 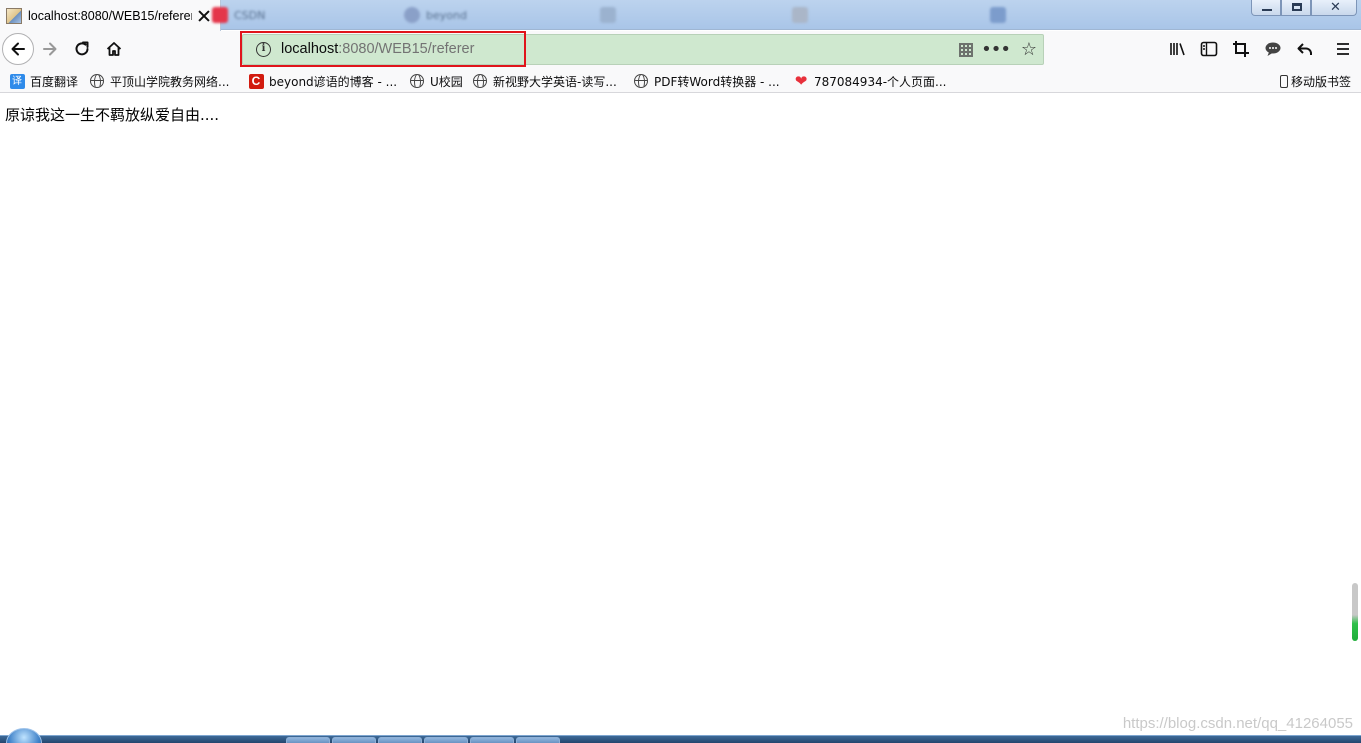 I want to click on tab-active: localhost:8080/WEB15/referer, so click(x=110, y=15).